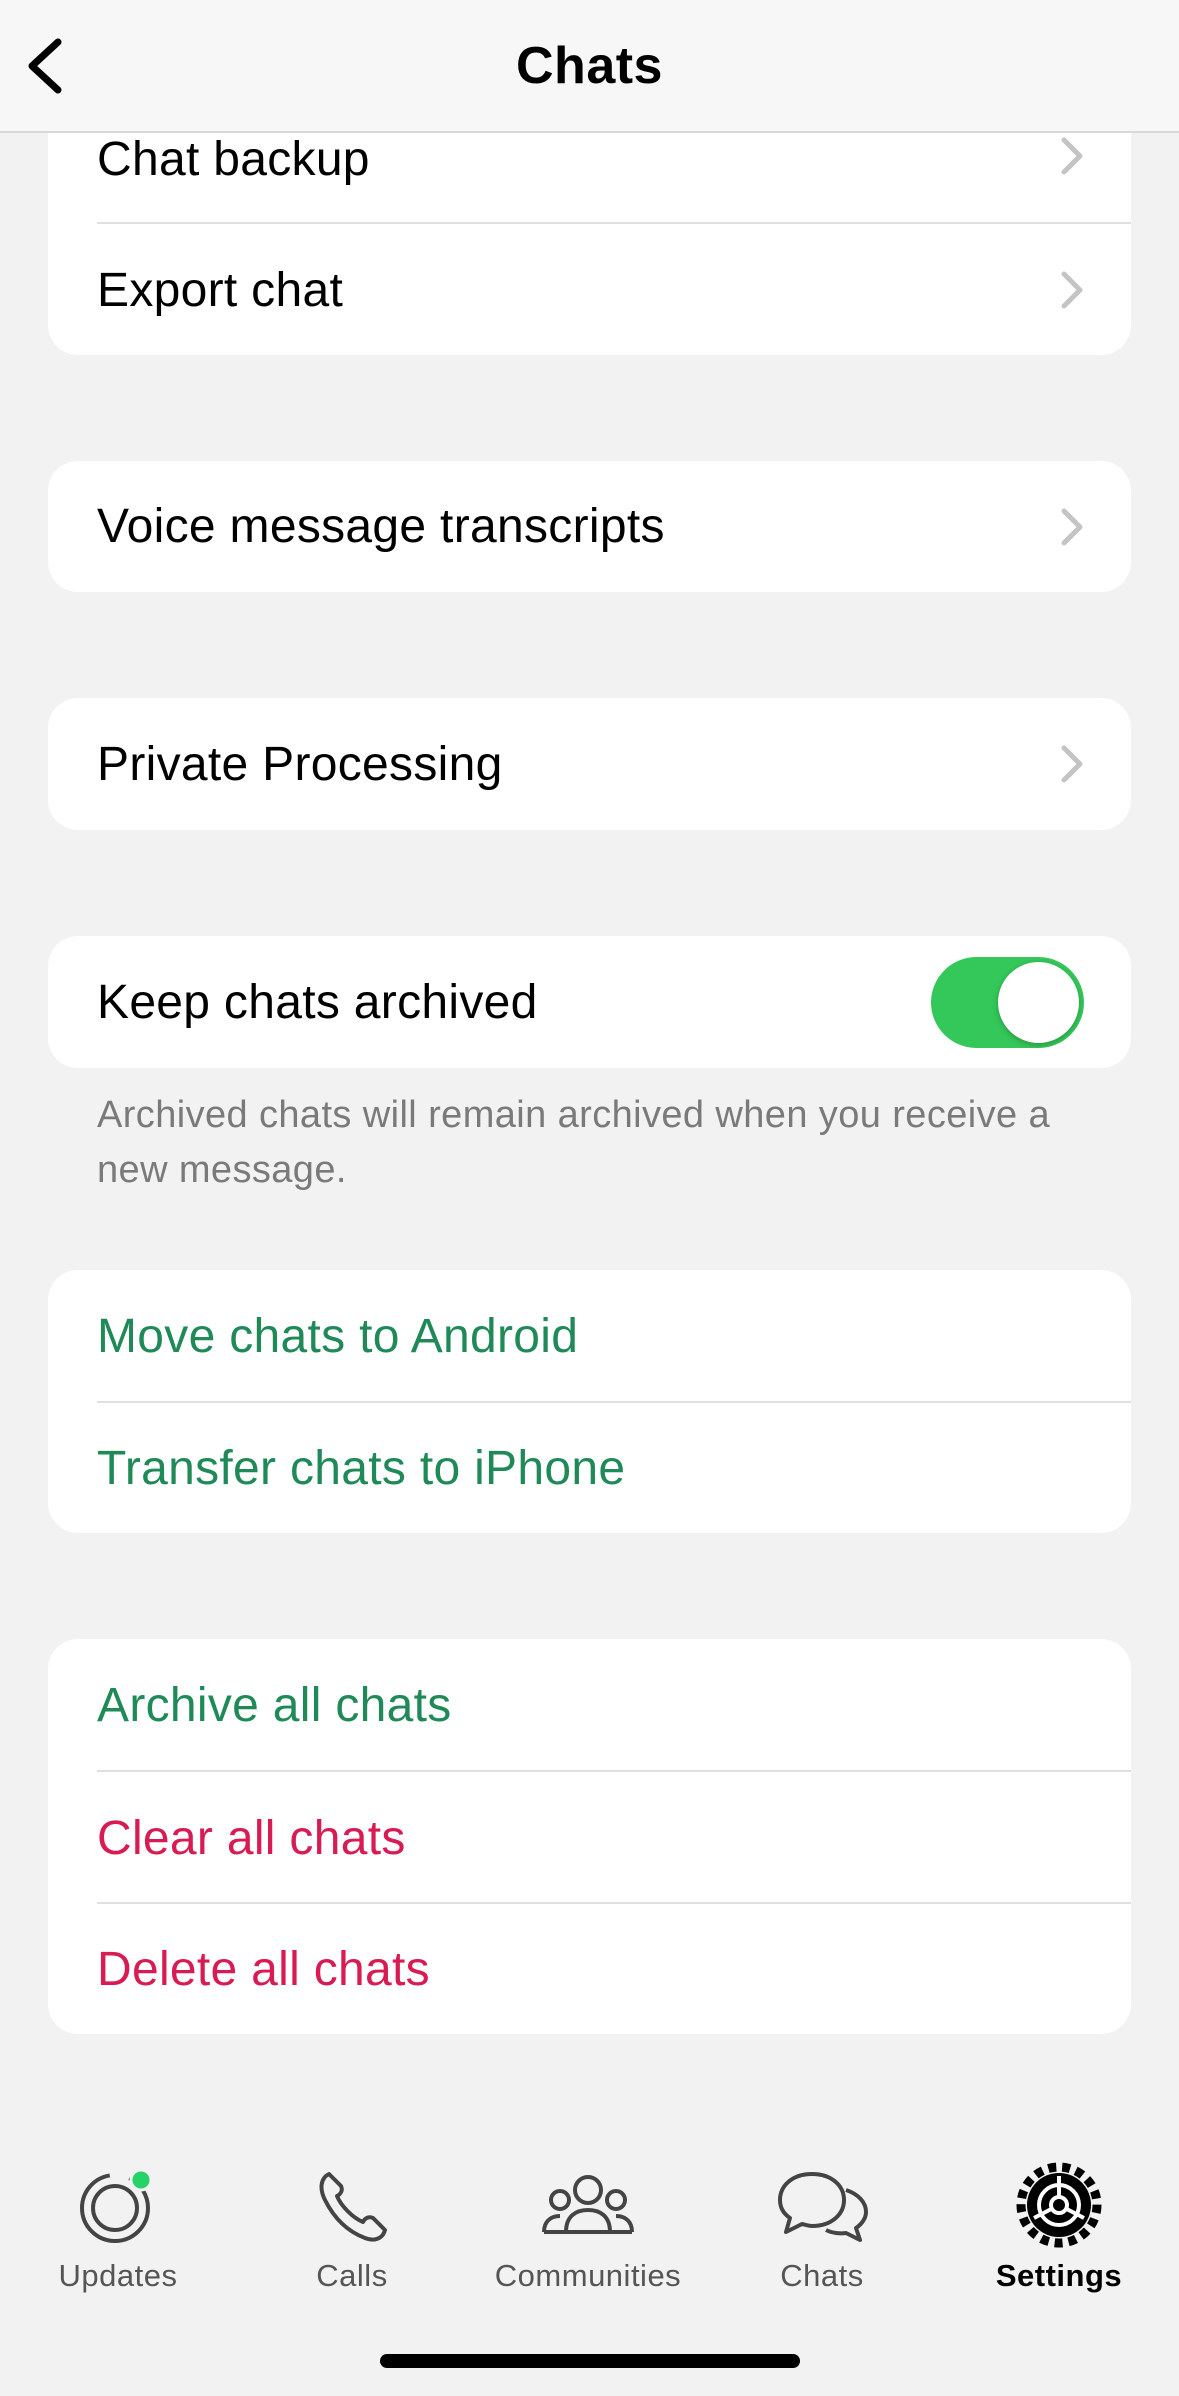  Describe the element at coordinates (822, 2275) in the screenshot. I see `tab-label: Chats` at that location.